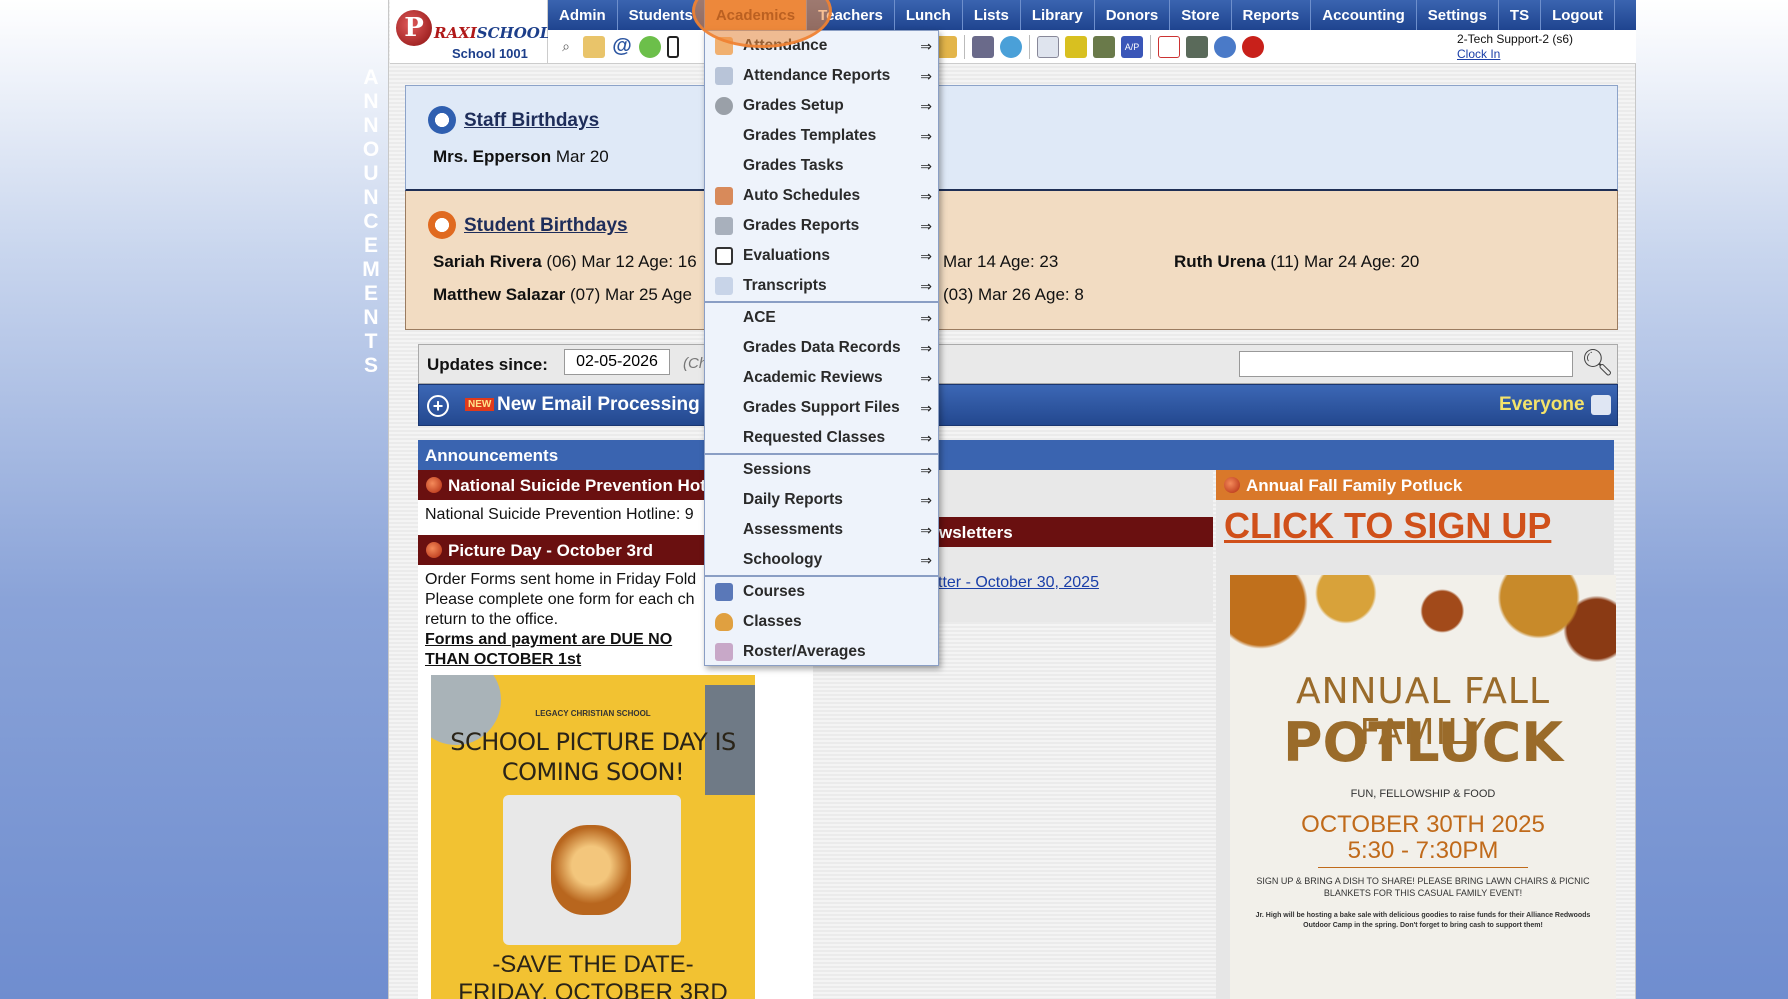 The height and width of the screenshot is (999, 1788). Describe the element at coordinates (566, 47) in the screenshot. I see `magnifier-icon: ⌕` at that location.